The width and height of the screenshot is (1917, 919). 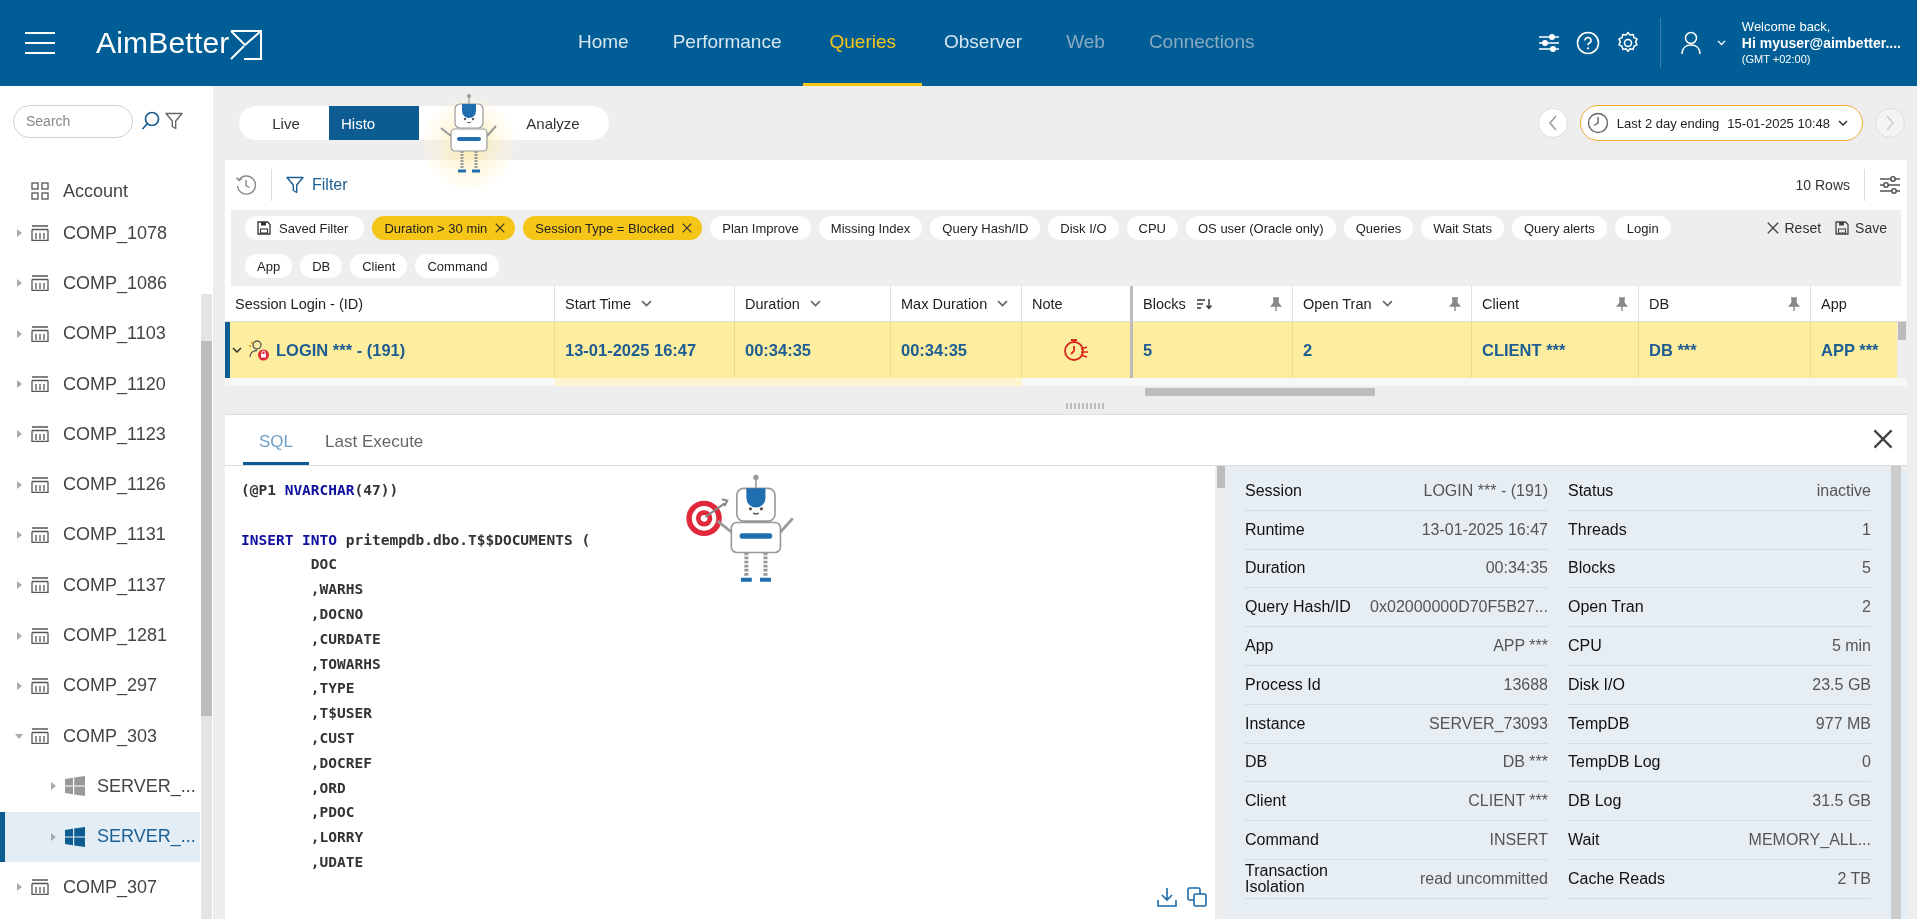 I want to click on help-icon, so click(x=1587, y=43).